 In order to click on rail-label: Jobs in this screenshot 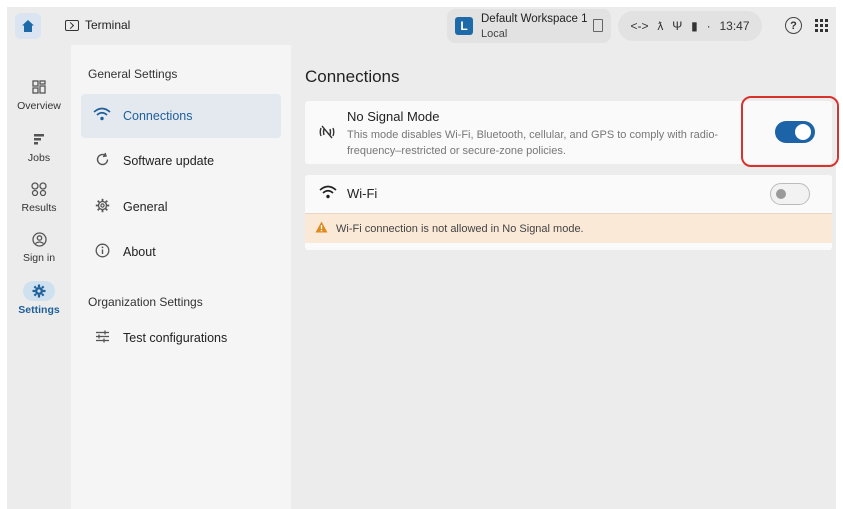, I will do `click(39, 158)`.